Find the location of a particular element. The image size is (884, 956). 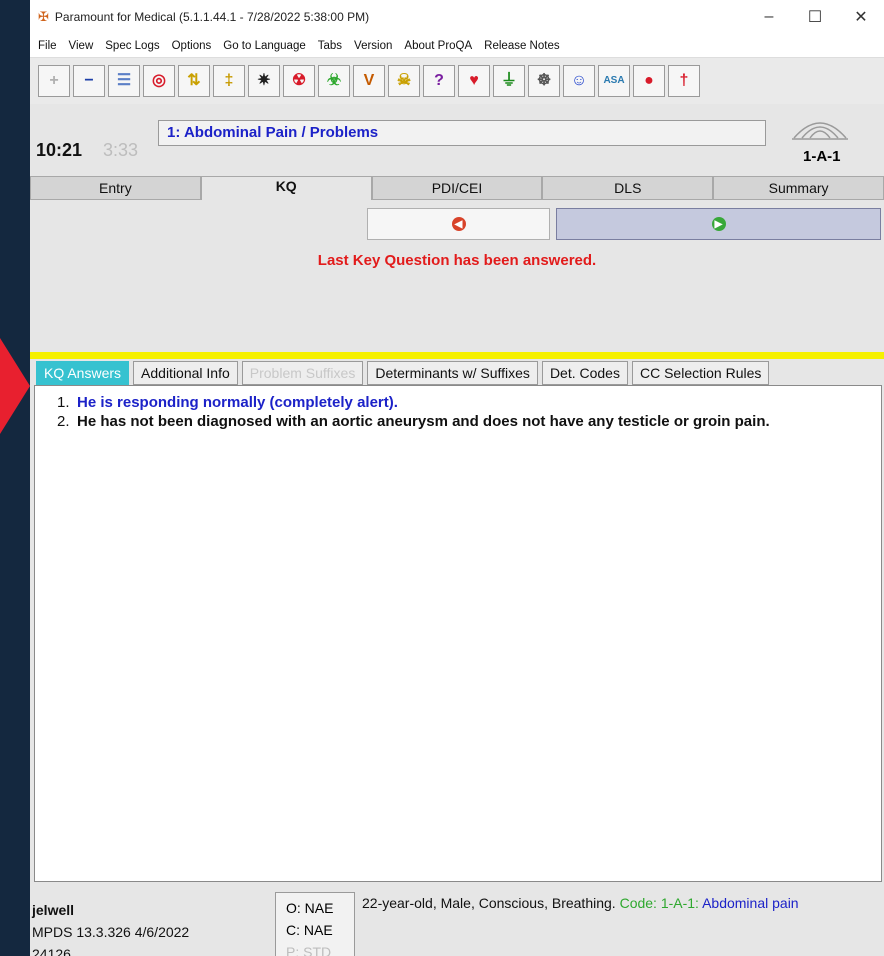

biohazard-button: ☣ is located at coordinates (334, 81).